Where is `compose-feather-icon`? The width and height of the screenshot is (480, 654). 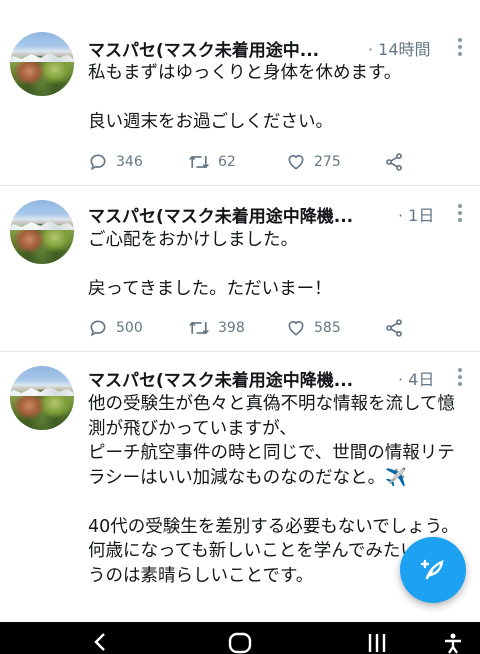
compose-feather-icon is located at coordinates (432, 569).